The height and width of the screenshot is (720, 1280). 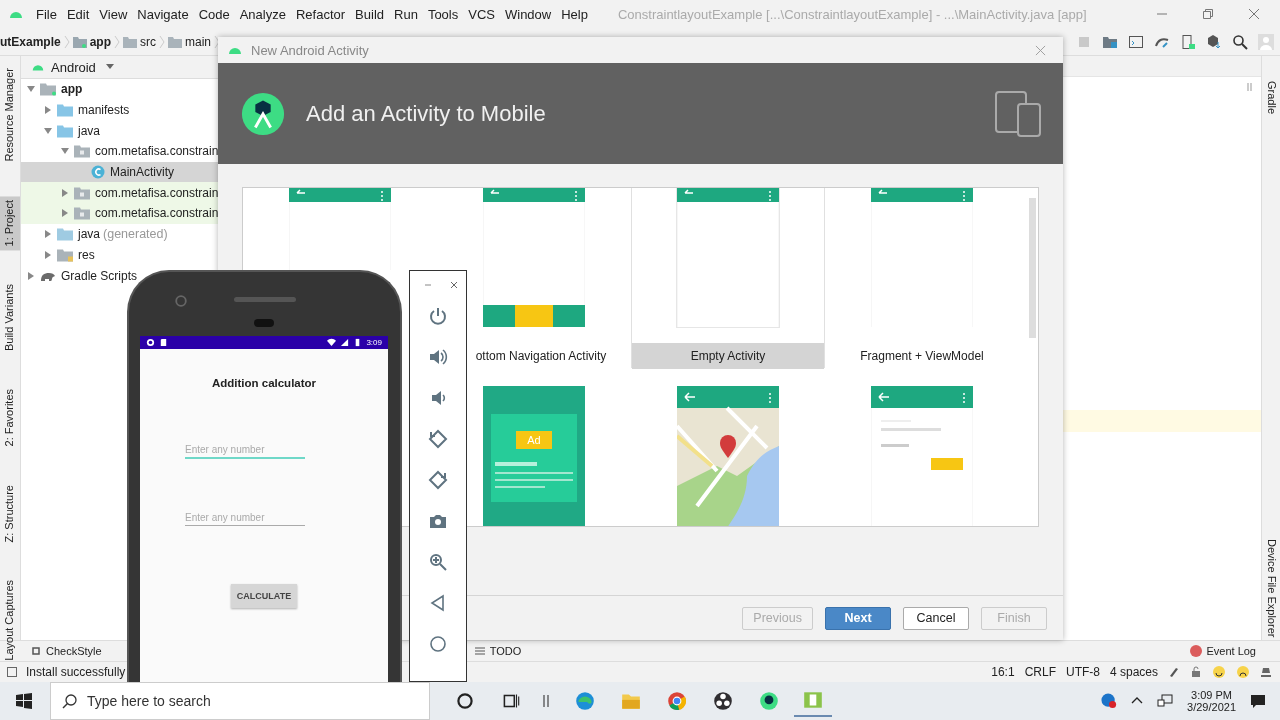 I want to click on tool-window-tab: 1: Project, so click(x=10, y=223).